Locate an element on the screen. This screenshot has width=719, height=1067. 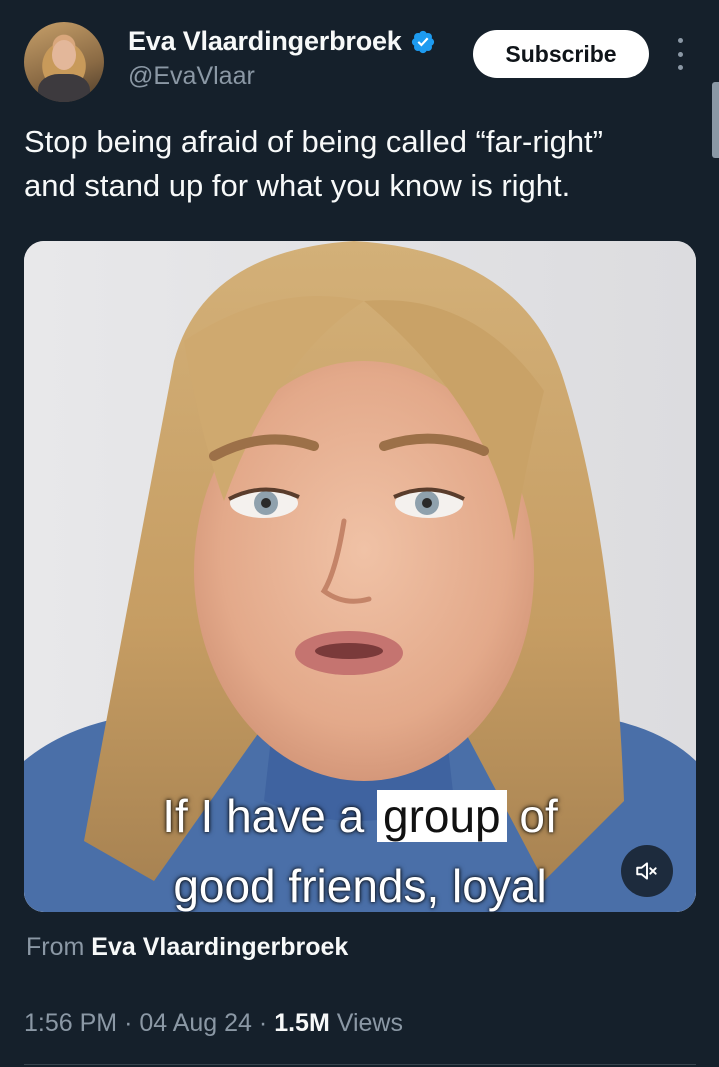
tweet-time: 1:56 PM is located at coordinates (70, 1023).